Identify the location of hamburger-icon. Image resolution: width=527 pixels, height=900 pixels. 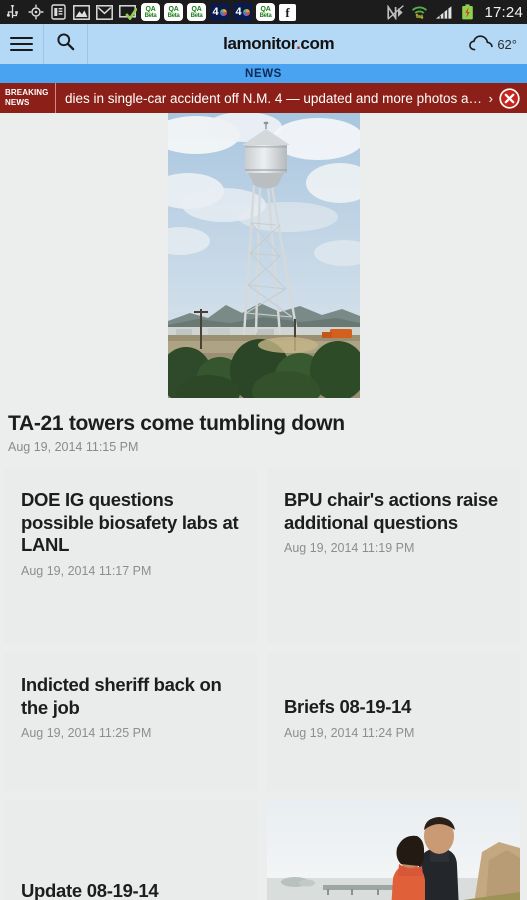
(21, 44).